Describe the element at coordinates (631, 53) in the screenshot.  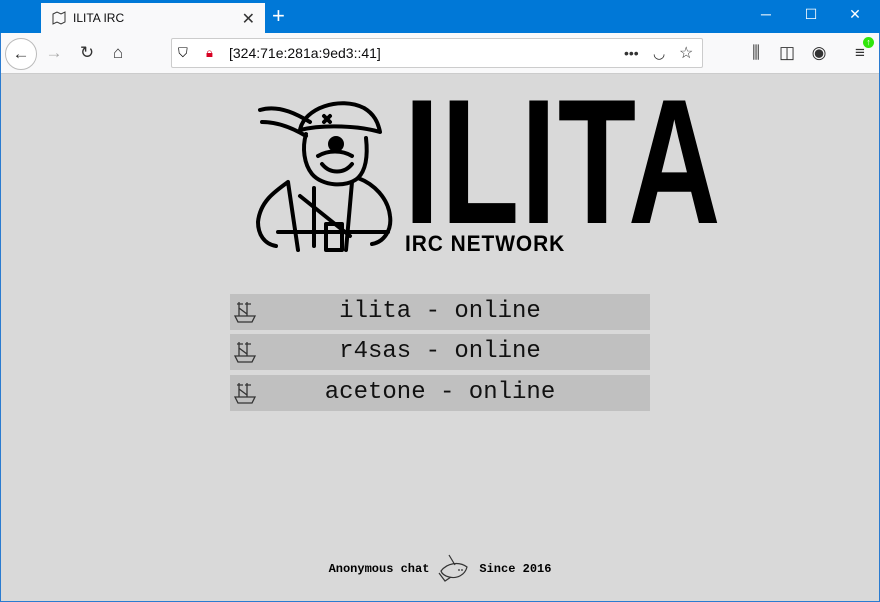
I see `more-icon: •••` at that location.